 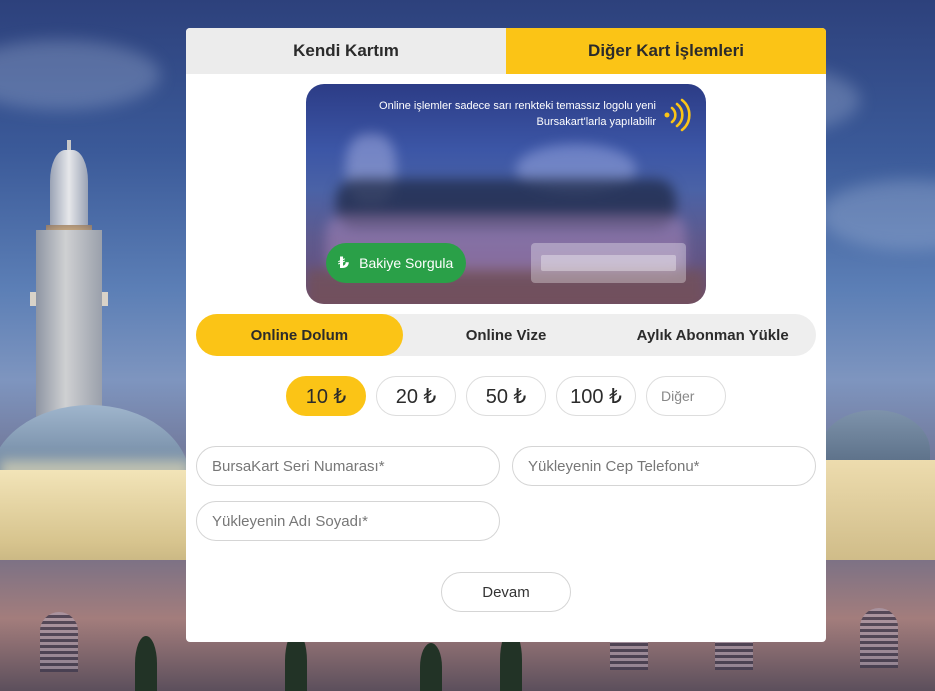 What do you see at coordinates (406, 263) in the screenshot?
I see `balance-query-label: Bakiye Sorgula` at bounding box center [406, 263].